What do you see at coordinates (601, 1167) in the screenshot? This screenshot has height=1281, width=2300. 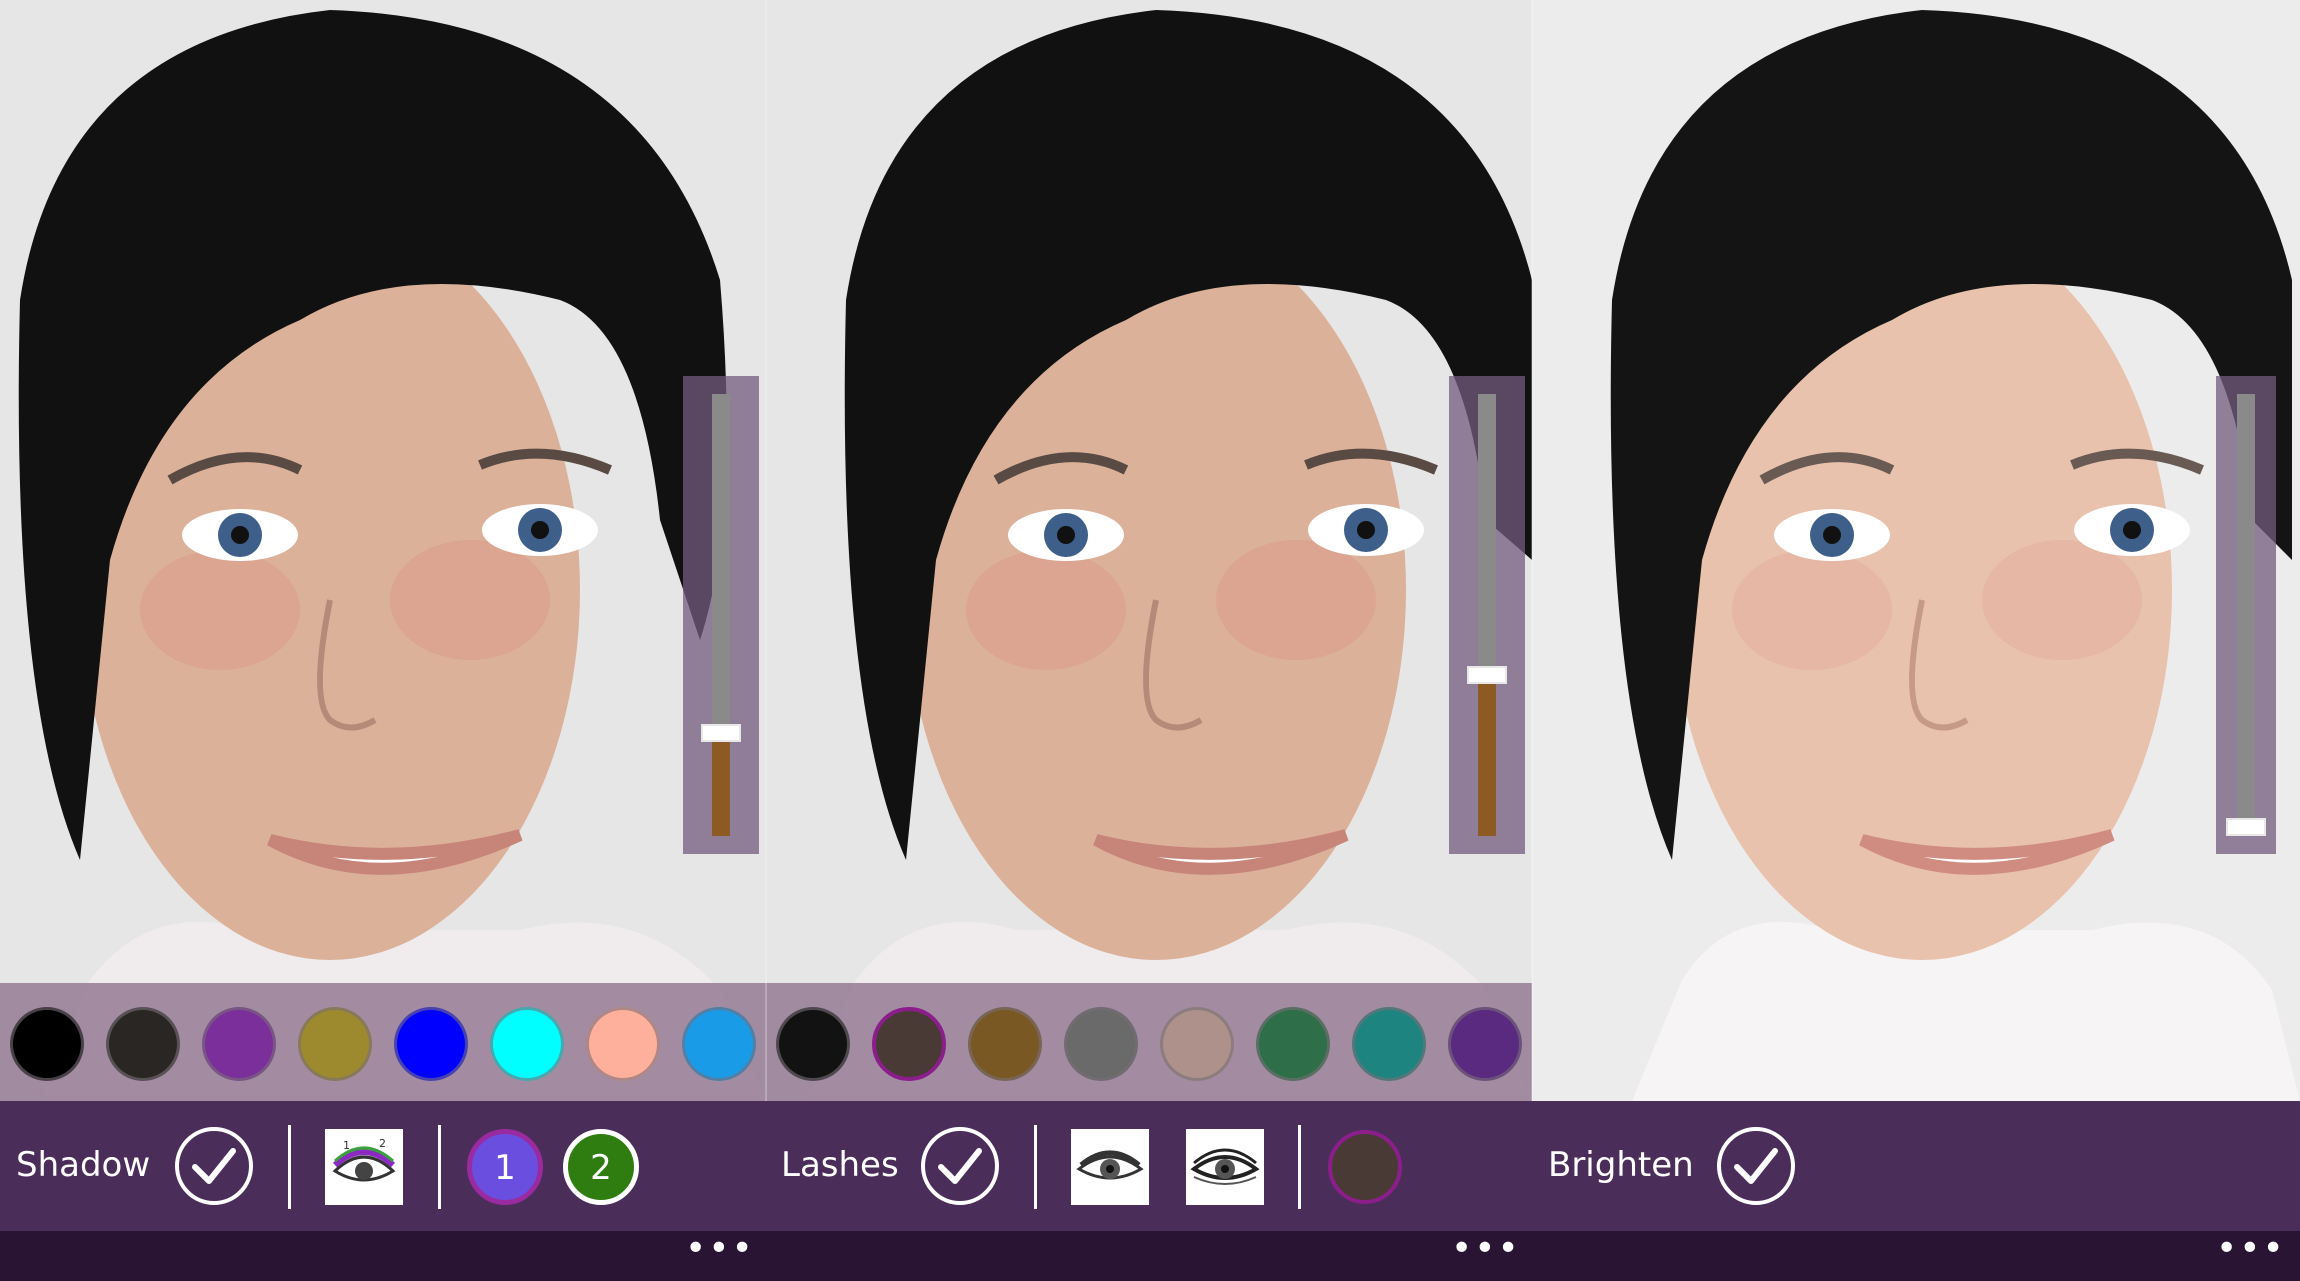 I see `zone-2-button: 2` at bounding box center [601, 1167].